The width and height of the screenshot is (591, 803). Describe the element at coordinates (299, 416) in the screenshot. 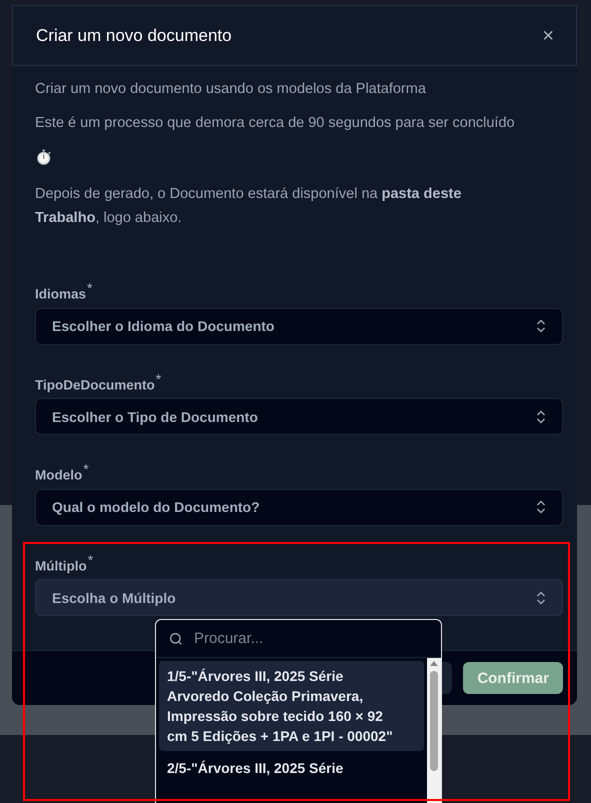

I see `select-field: Escolher o Tipo de Documento` at that location.